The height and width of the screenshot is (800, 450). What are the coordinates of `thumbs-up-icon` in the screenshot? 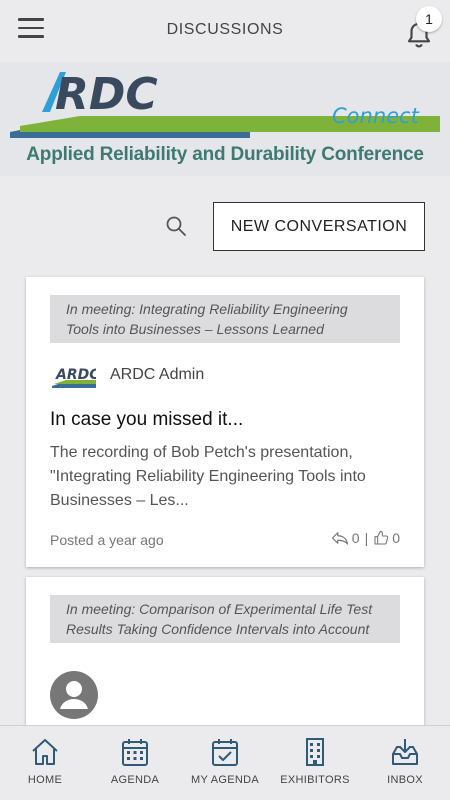 It's located at (381, 538).